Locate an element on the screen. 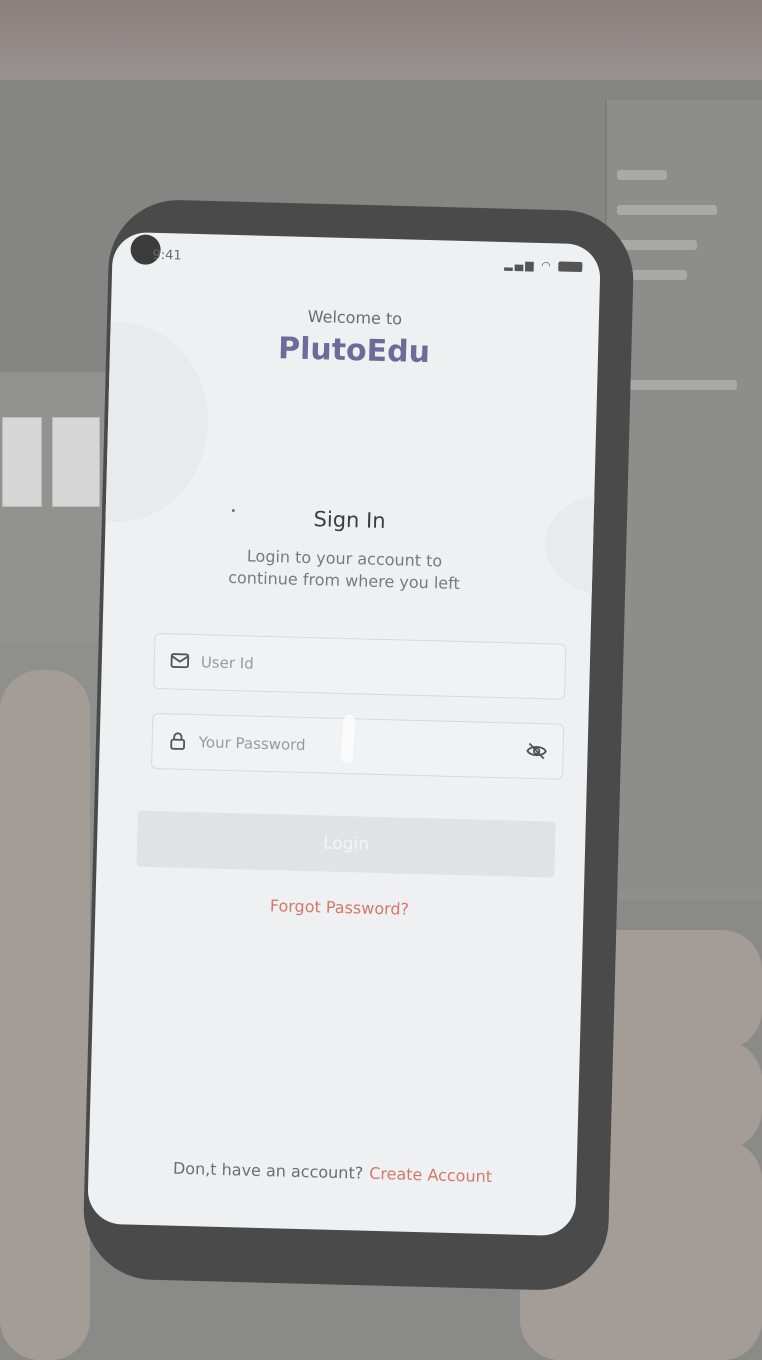 This screenshot has width=762, height=1360. eye-off-icon is located at coordinates (536, 751).